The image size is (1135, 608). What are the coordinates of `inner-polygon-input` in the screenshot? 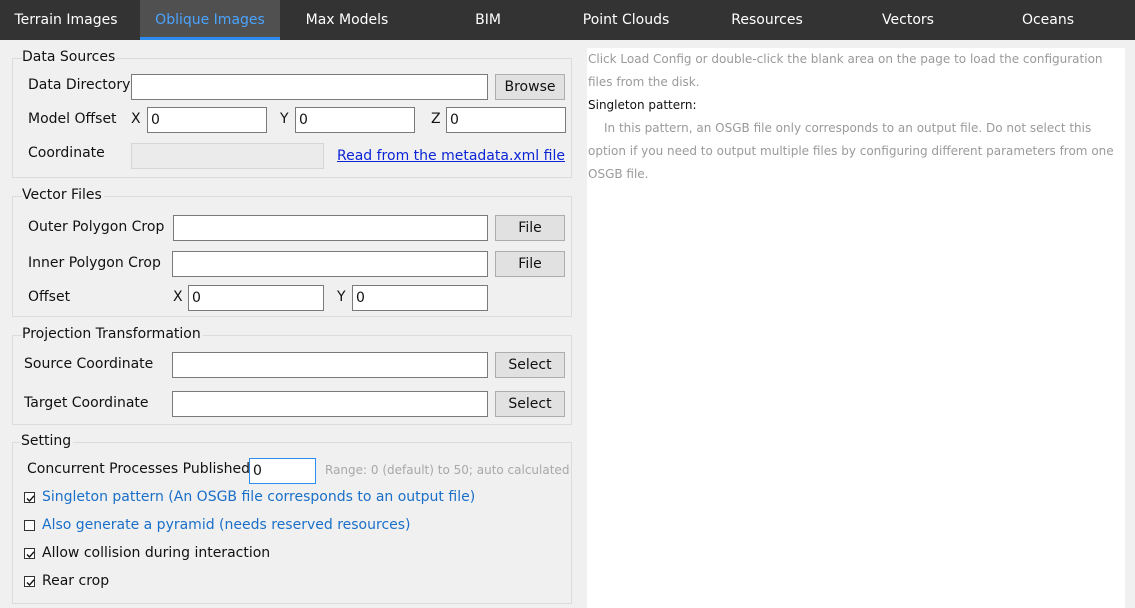 It's located at (330, 264).